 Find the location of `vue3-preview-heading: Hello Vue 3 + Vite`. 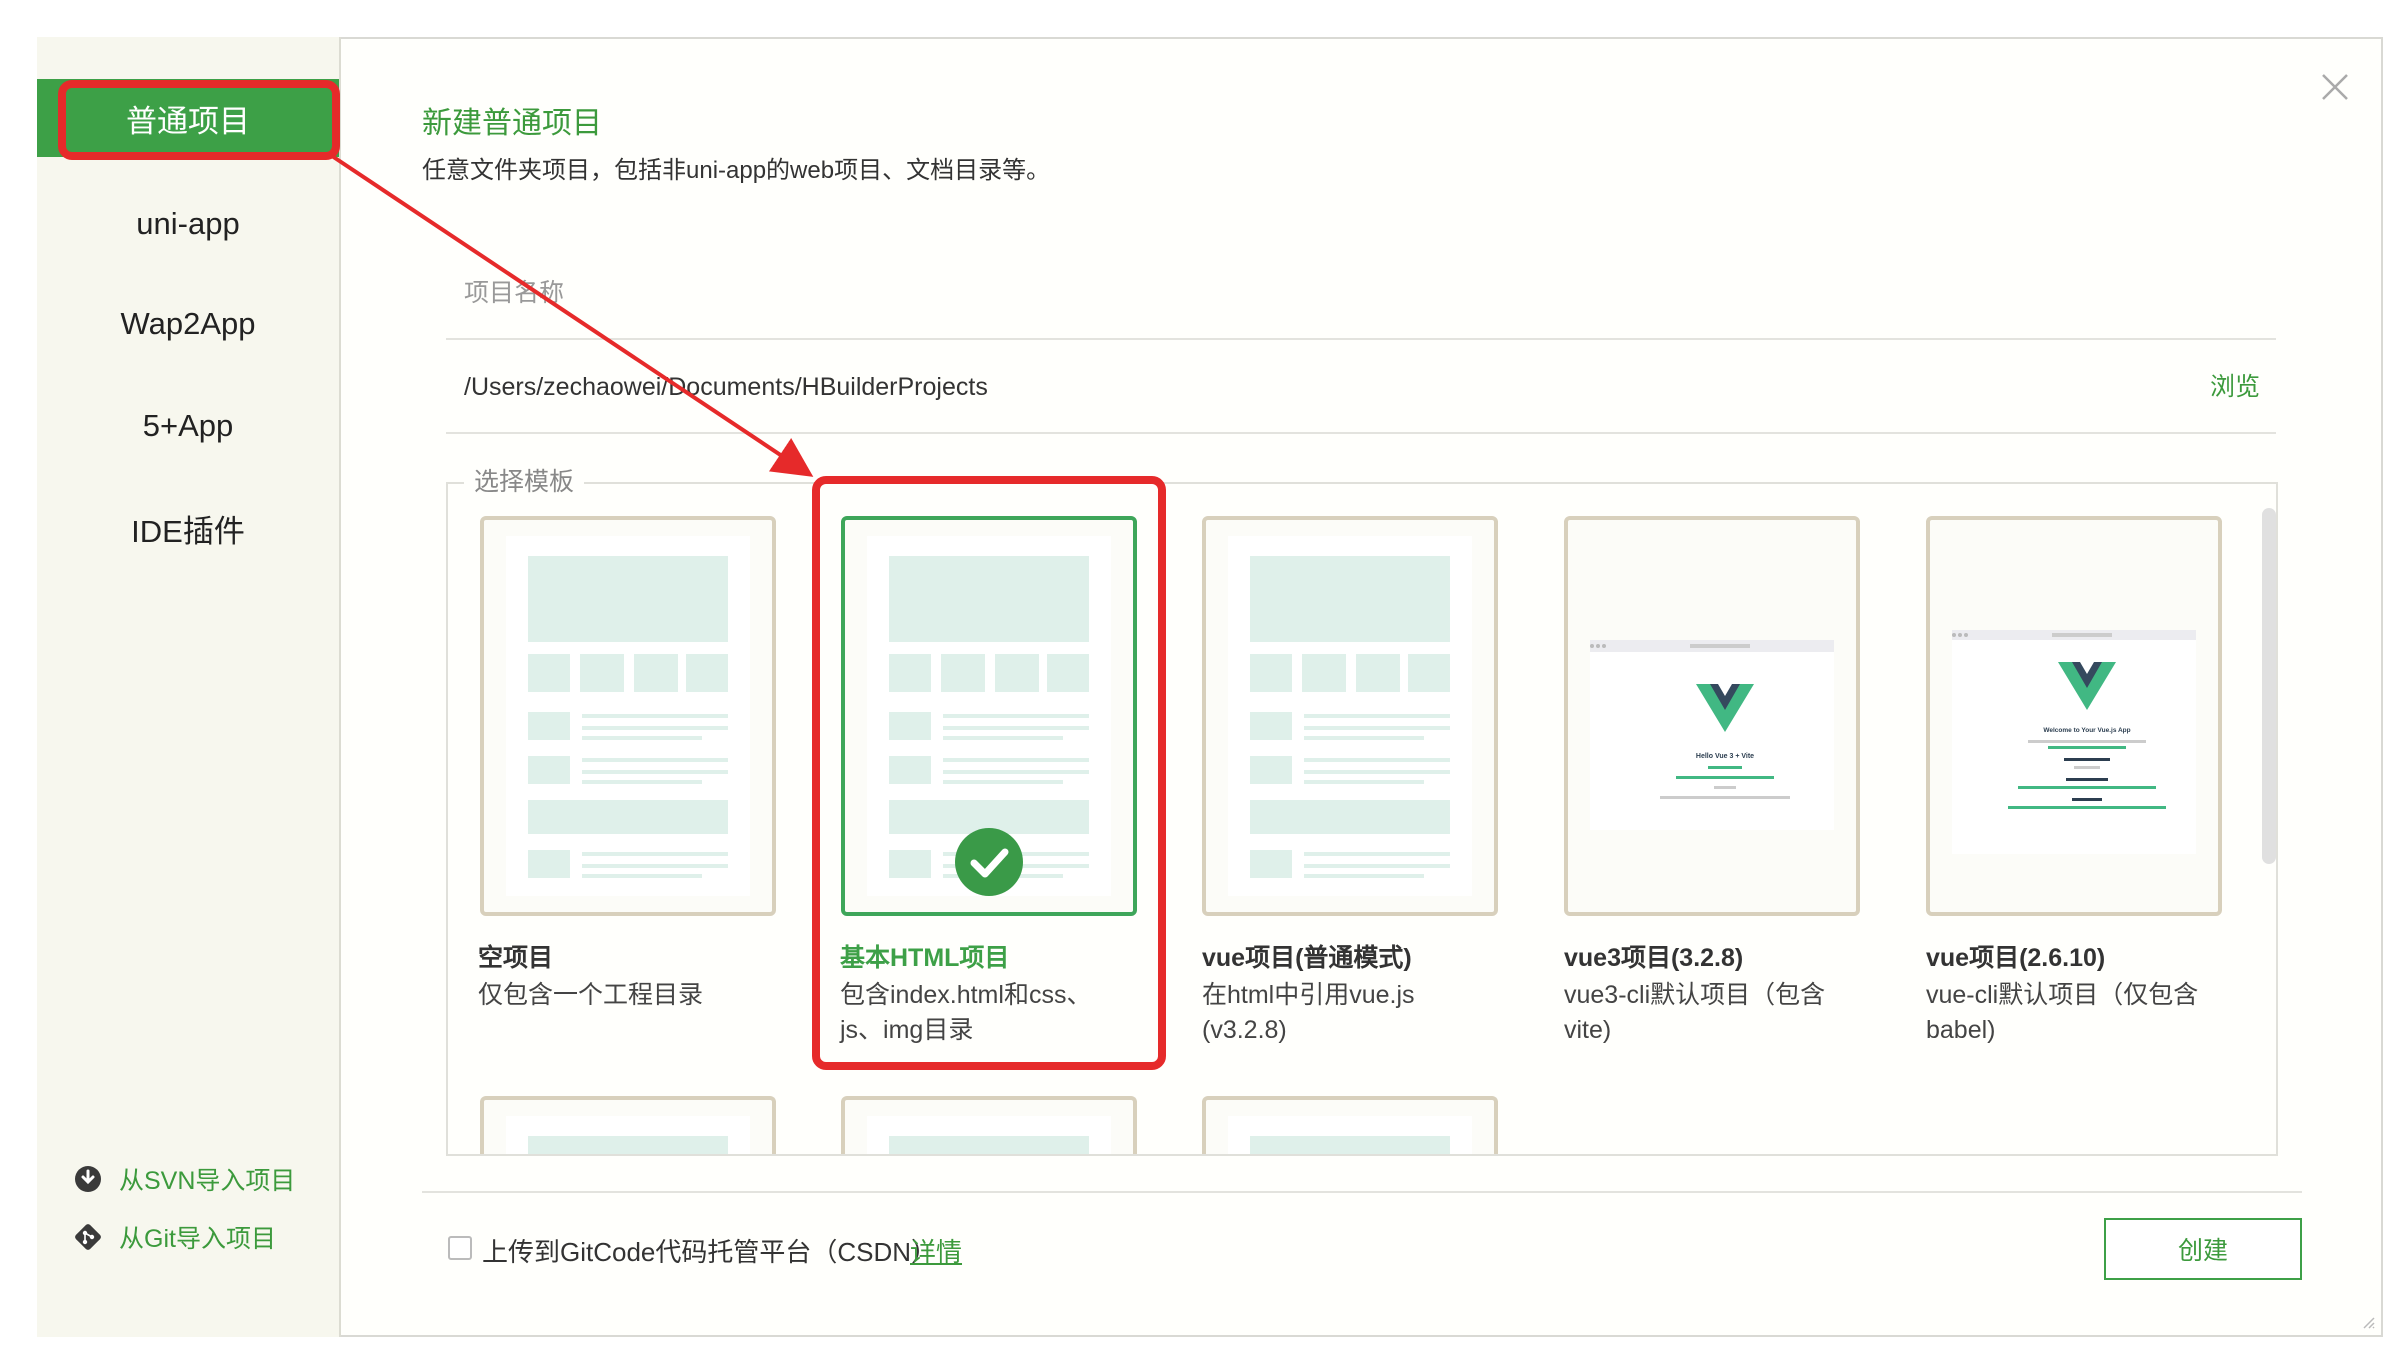

vue3-preview-heading: Hello Vue 3 + Vite is located at coordinates (1725, 756).